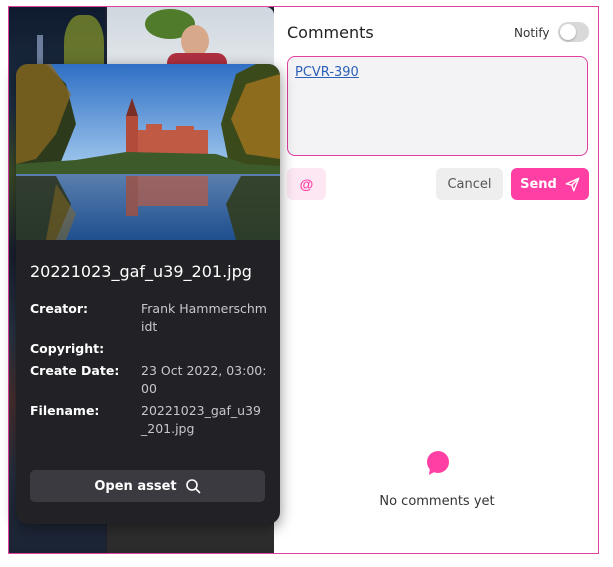 Image resolution: width=613 pixels, height=567 pixels. What do you see at coordinates (330, 32) in the screenshot?
I see `comments-title: Comments` at bounding box center [330, 32].